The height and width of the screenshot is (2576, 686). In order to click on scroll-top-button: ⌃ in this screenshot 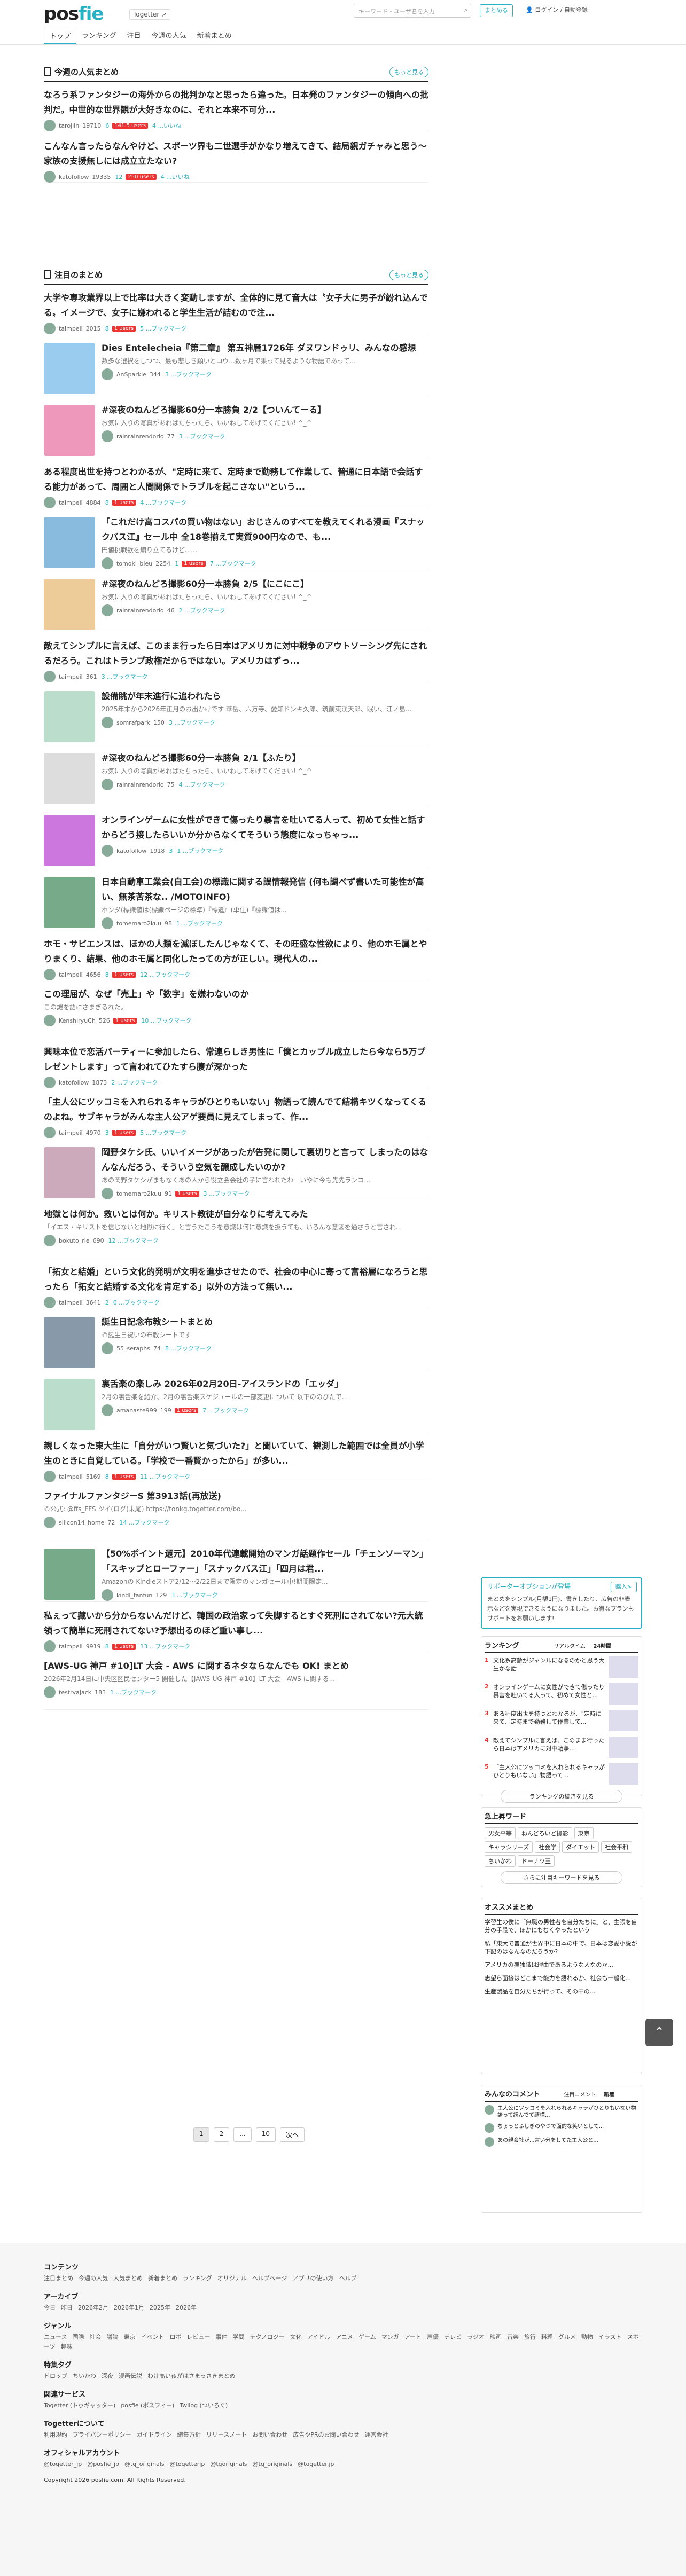, I will do `click(659, 2032)`.